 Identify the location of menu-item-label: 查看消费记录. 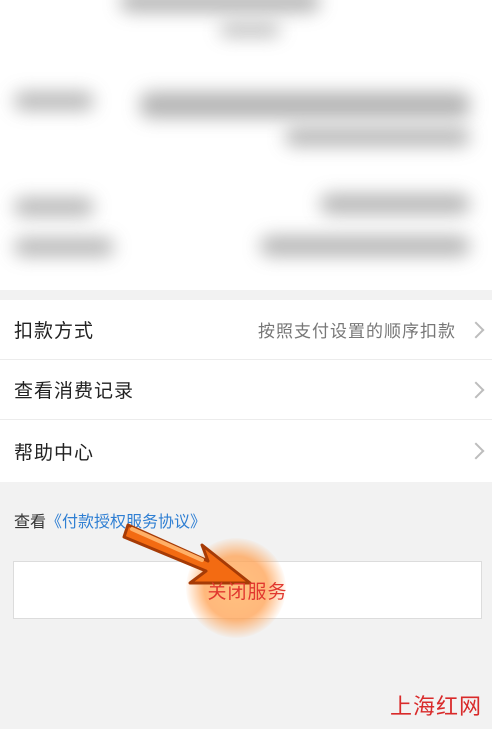
(74, 391).